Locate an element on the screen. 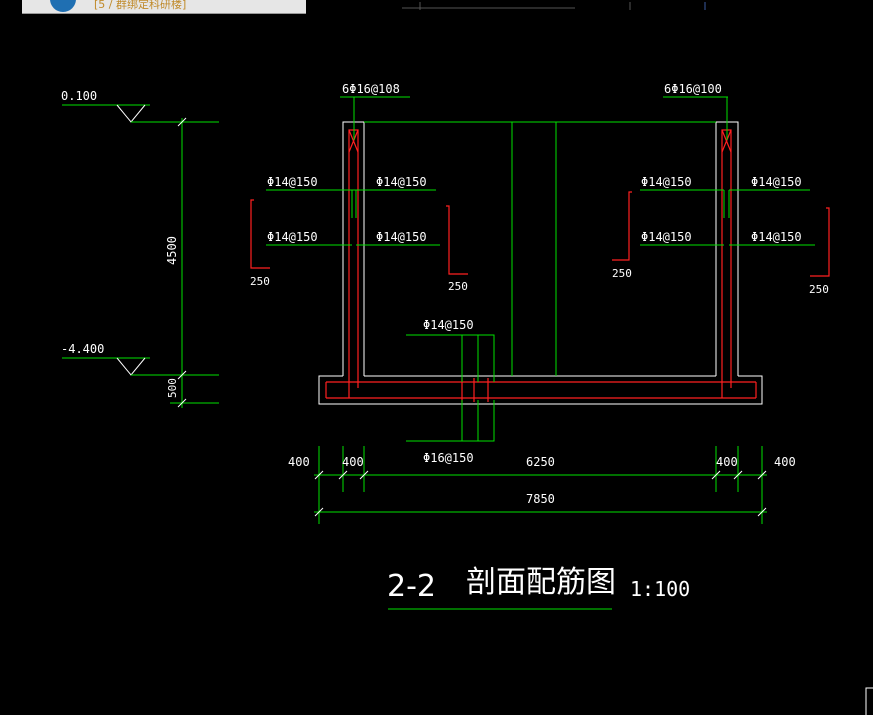 The width and height of the screenshot is (873, 715). elevation-top-marker is located at coordinates (140, 113).